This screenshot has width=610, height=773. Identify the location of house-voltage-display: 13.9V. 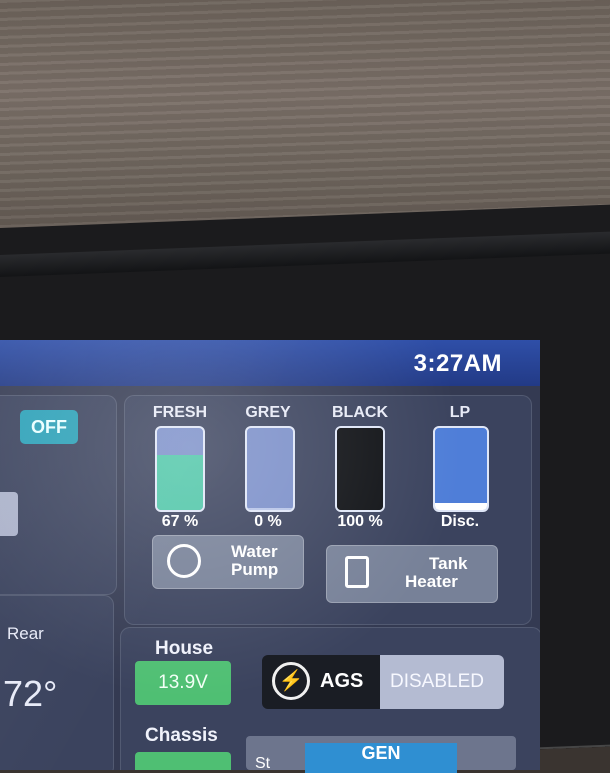
(183, 683).